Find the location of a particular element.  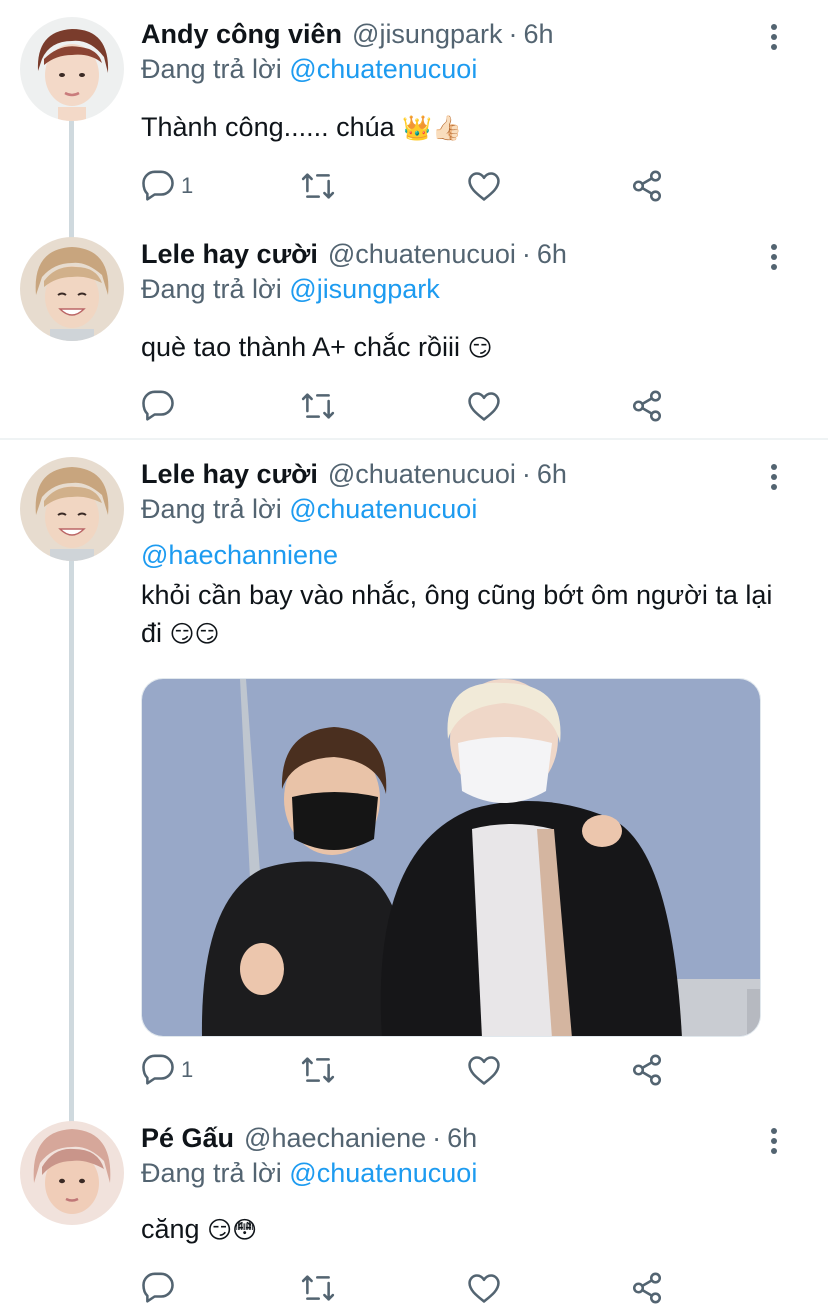

display-name: Pé Gấu is located at coordinates (187, 1138).